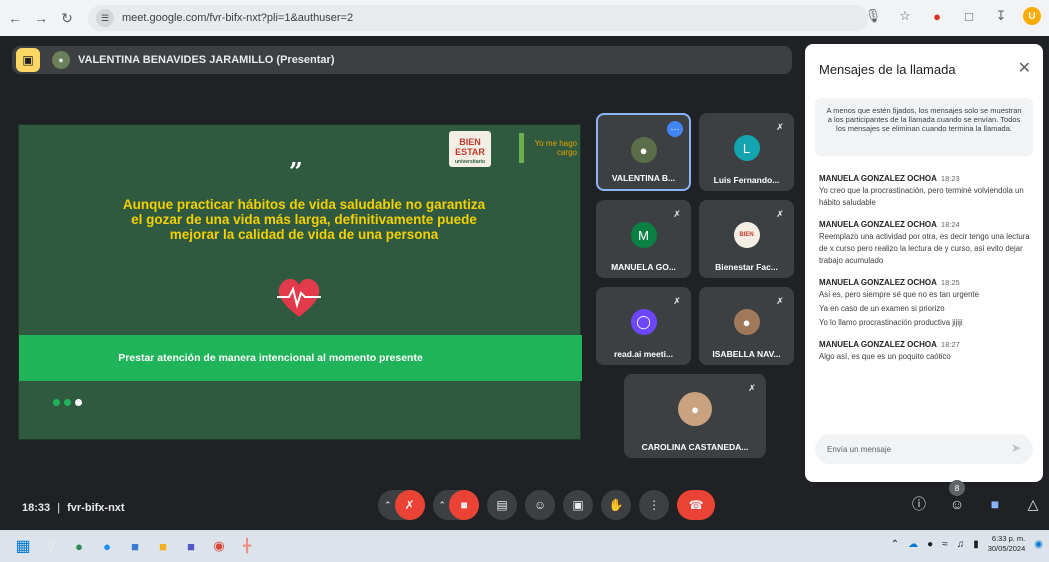 The image size is (1049, 562). Describe the element at coordinates (388, 505) in the screenshot. I see `mic-options-chevron-icon: ⌃` at that location.